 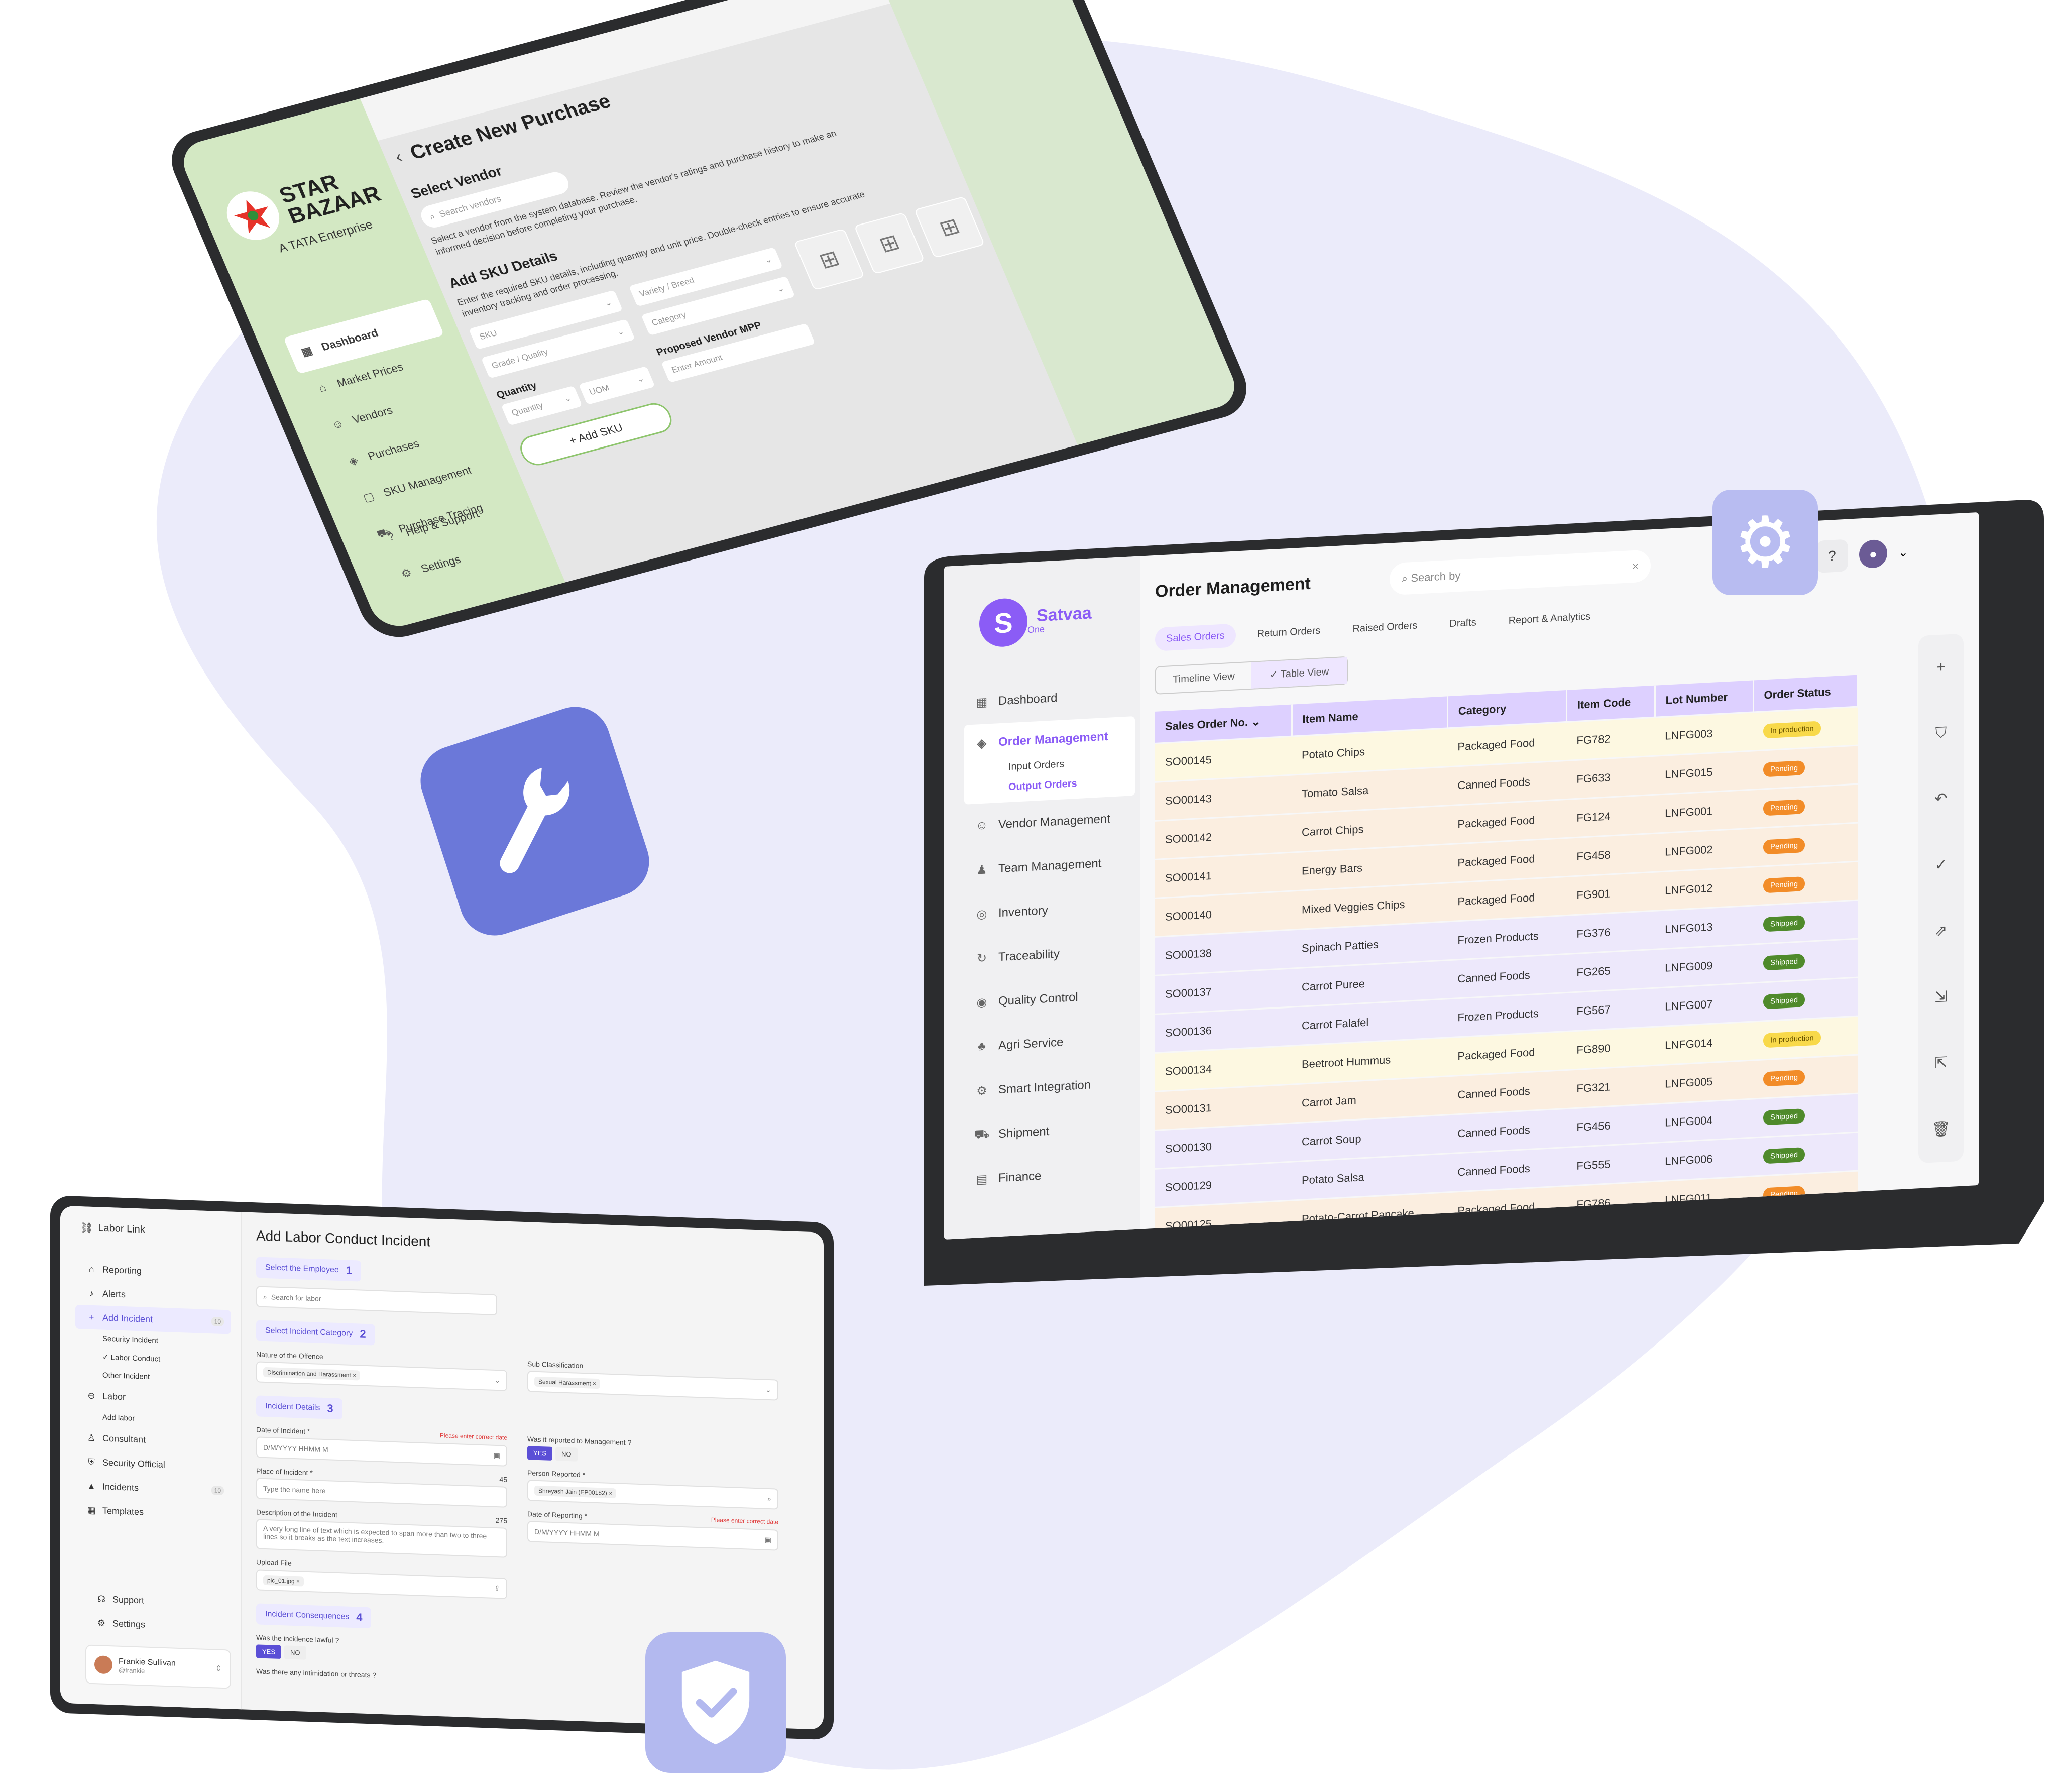 I want to click on undo-icon: ↶, so click(x=1940, y=799).